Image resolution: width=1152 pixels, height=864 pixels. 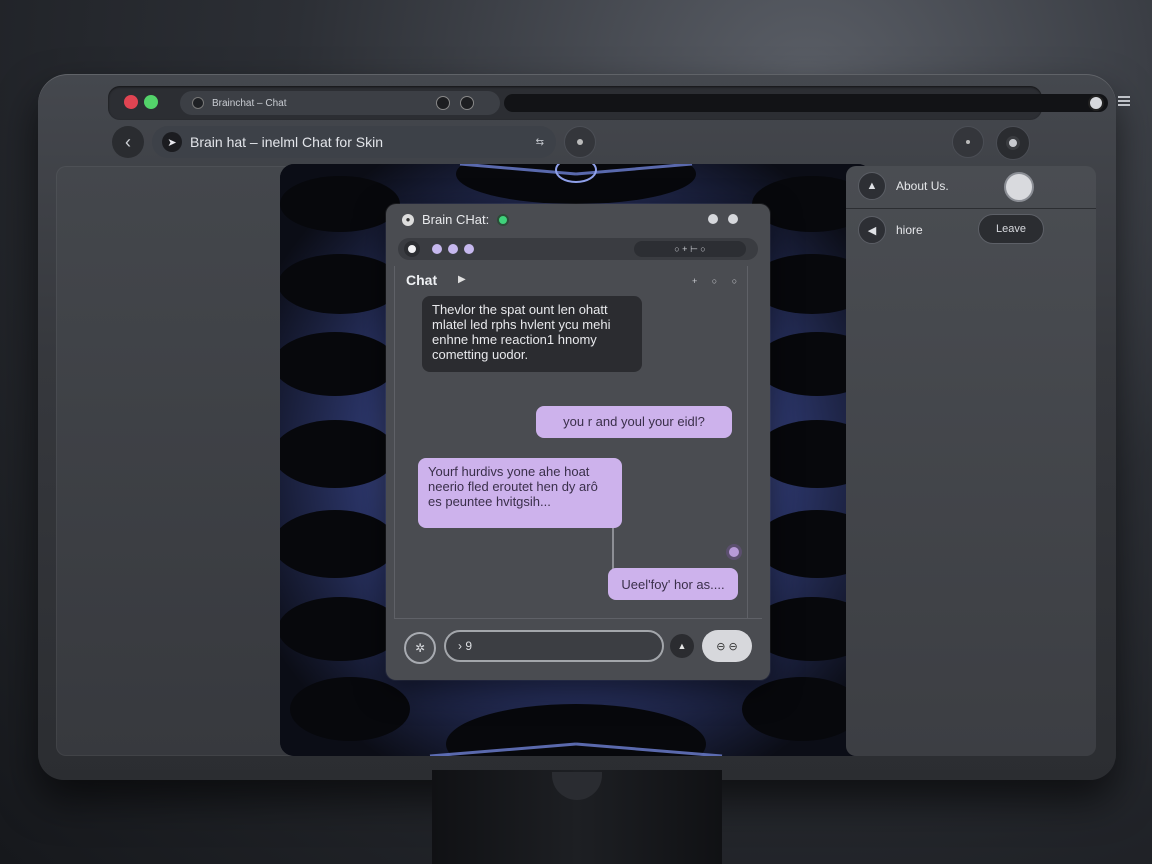 What do you see at coordinates (578, 618) in the screenshot?
I see `composer-divider` at bounding box center [578, 618].